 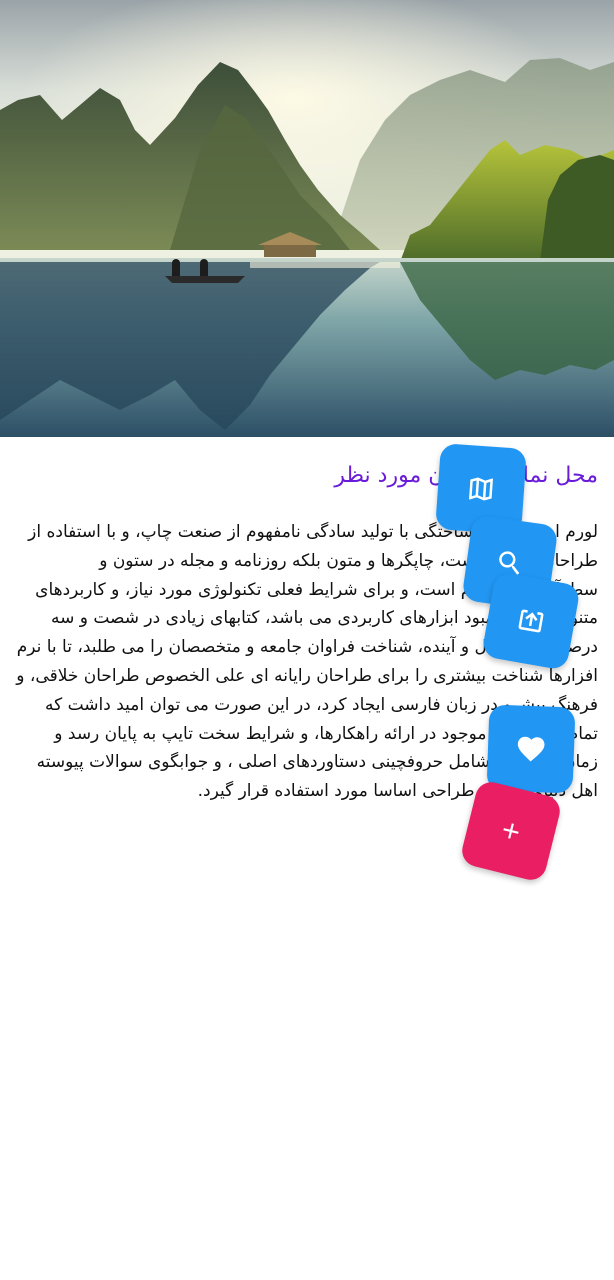 I want to click on favorite-button, so click(x=531, y=749).